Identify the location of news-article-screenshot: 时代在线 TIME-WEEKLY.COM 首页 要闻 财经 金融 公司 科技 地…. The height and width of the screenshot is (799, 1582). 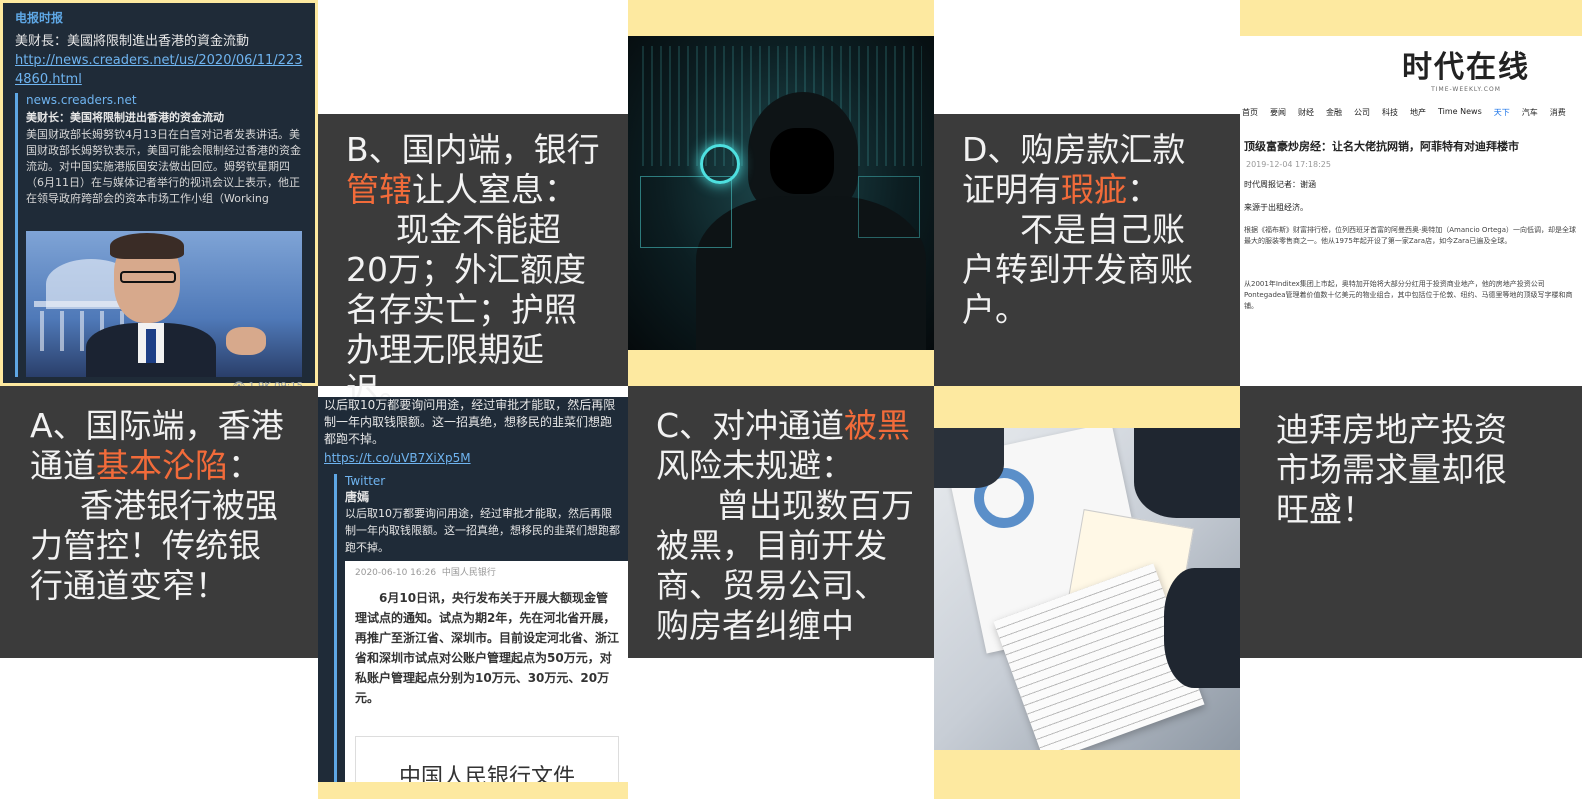
(1411, 193).